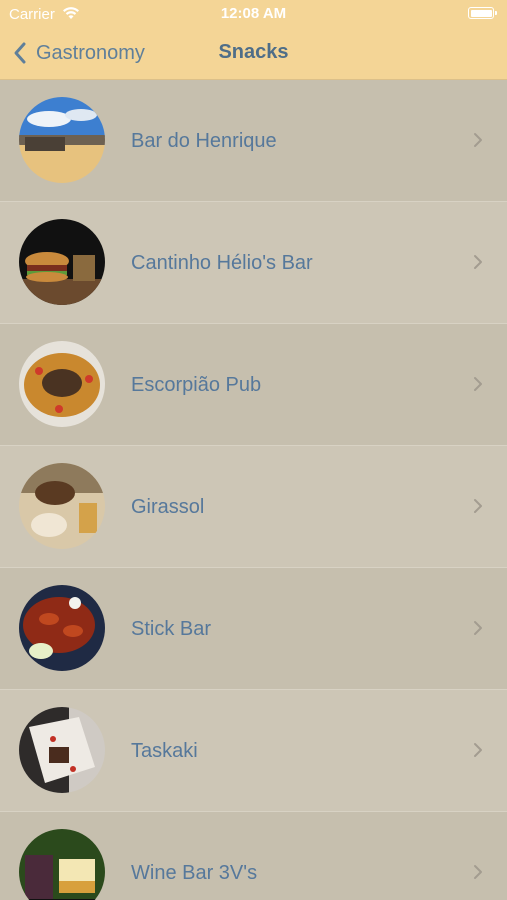  I want to click on venue-name: Bar do Henrique, so click(204, 141).